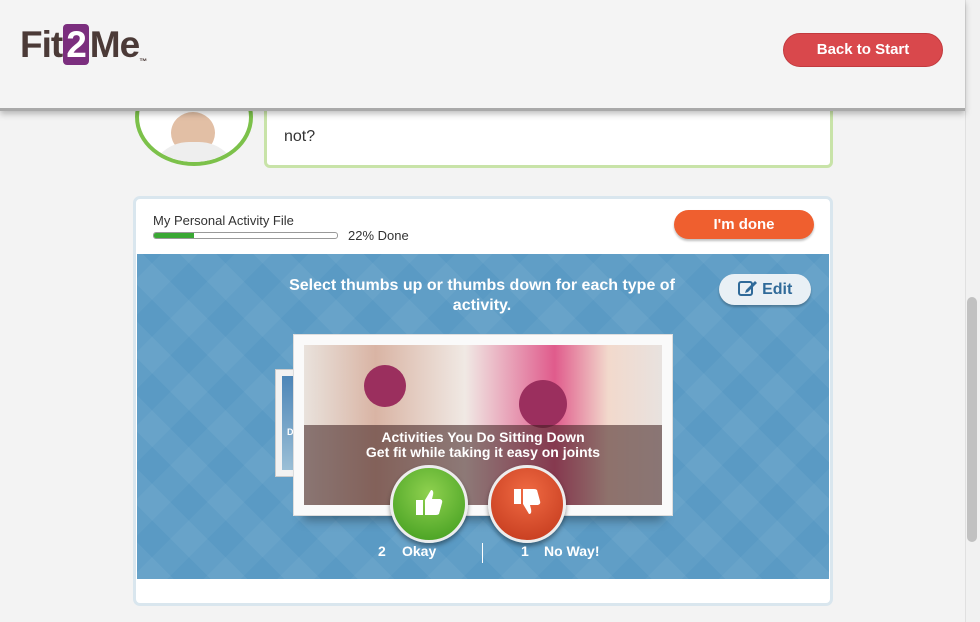 This screenshot has width=980, height=622. What do you see at coordinates (482, 553) in the screenshot?
I see `tally-divider` at bounding box center [482, 553].